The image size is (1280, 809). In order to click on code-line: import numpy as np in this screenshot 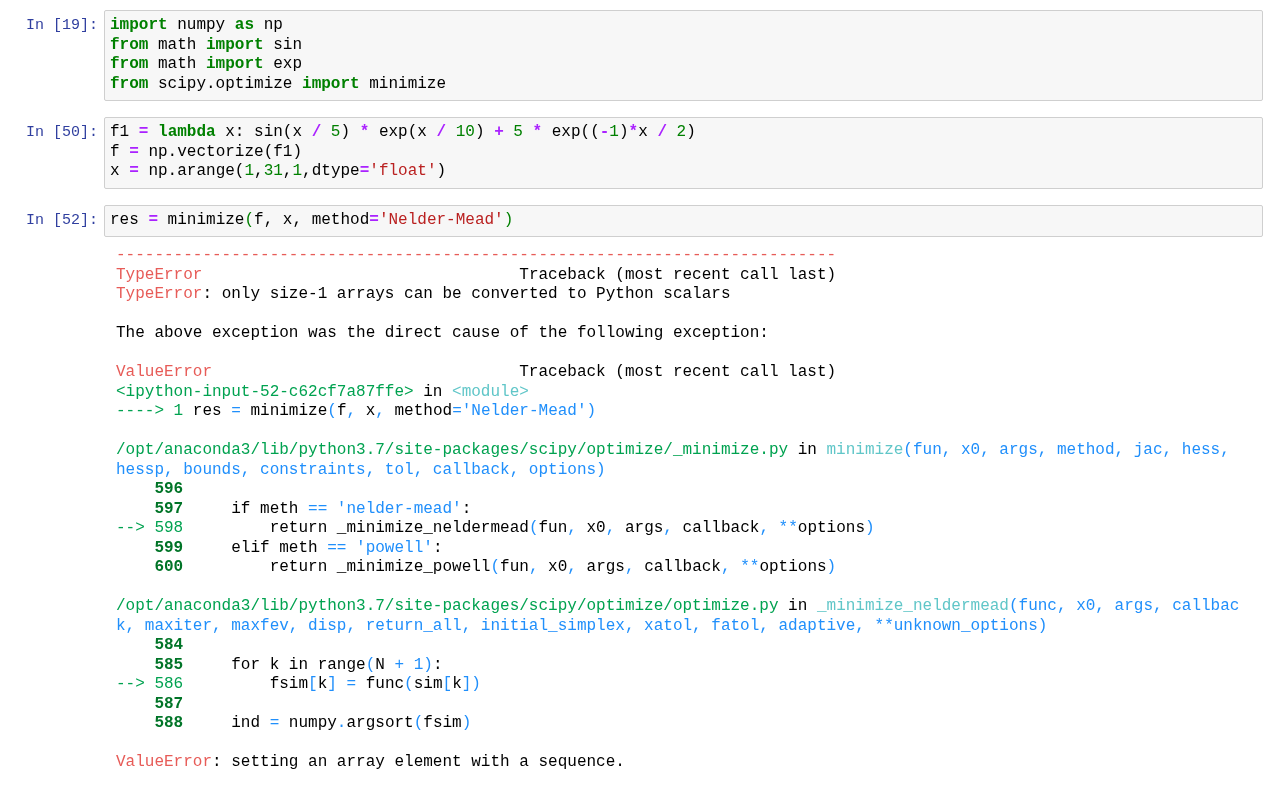, I will do `click(196, 26)`.